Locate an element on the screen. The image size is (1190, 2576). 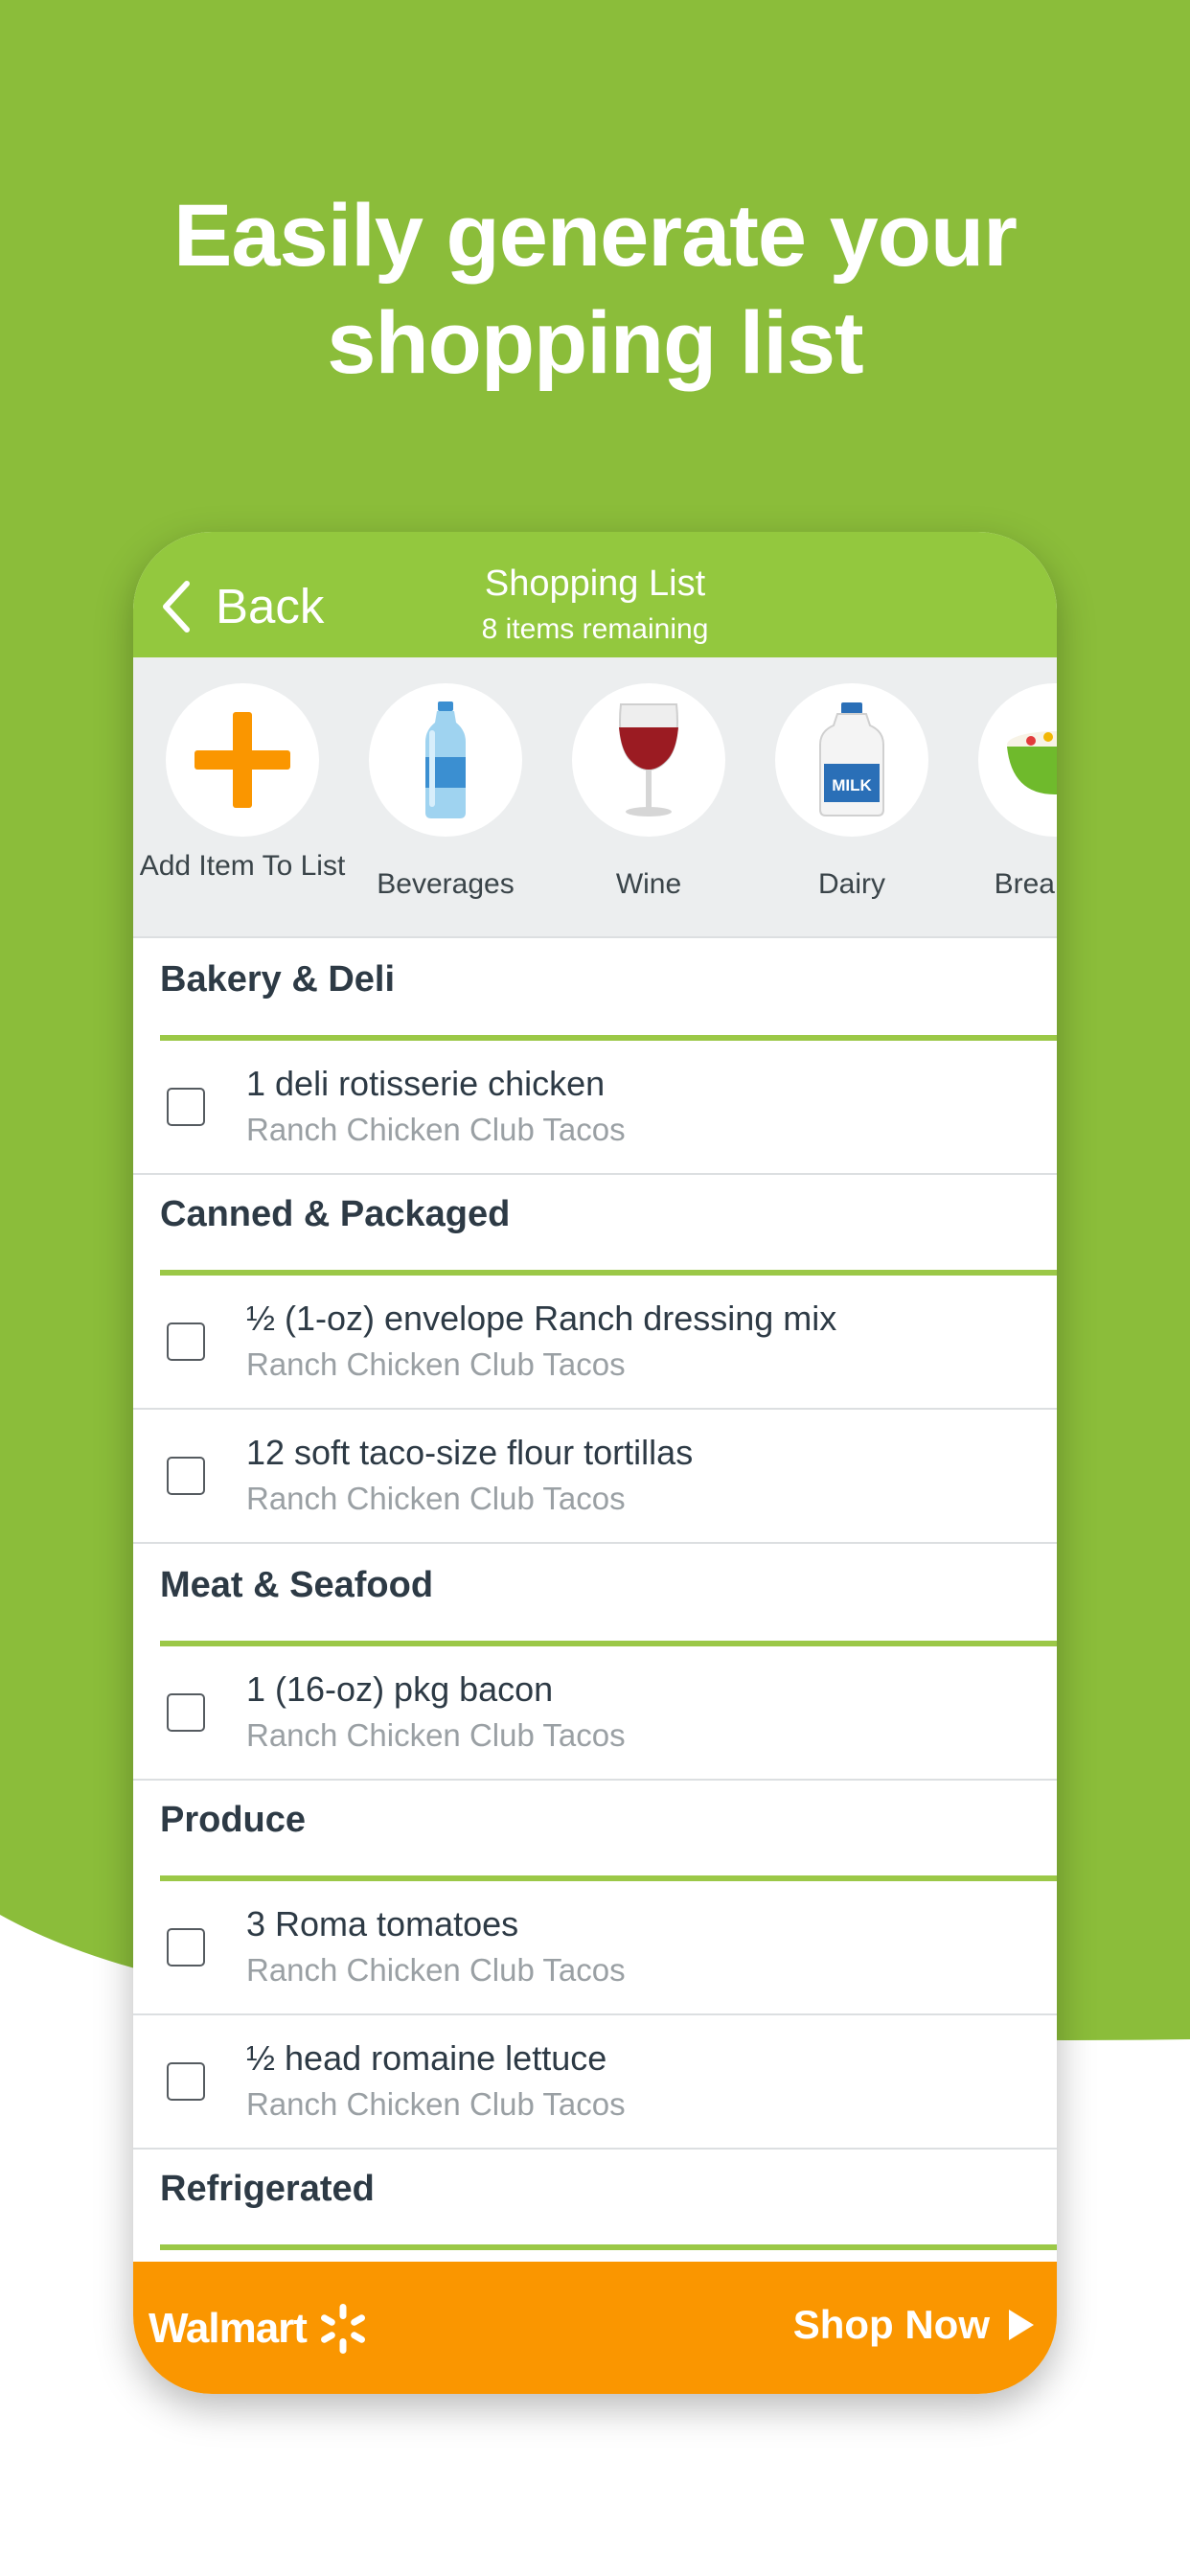
shop-now-label: Shop Now is located at coordinates (891, 2324).